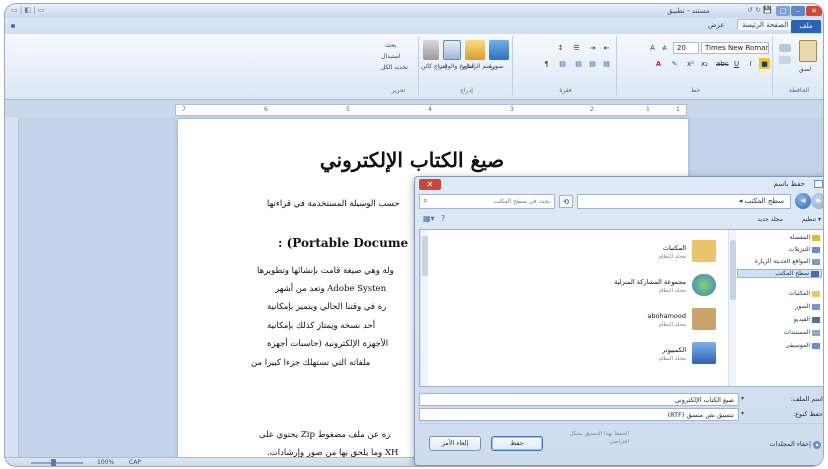  I want to click on files-scrollbar, so click(424, 308).